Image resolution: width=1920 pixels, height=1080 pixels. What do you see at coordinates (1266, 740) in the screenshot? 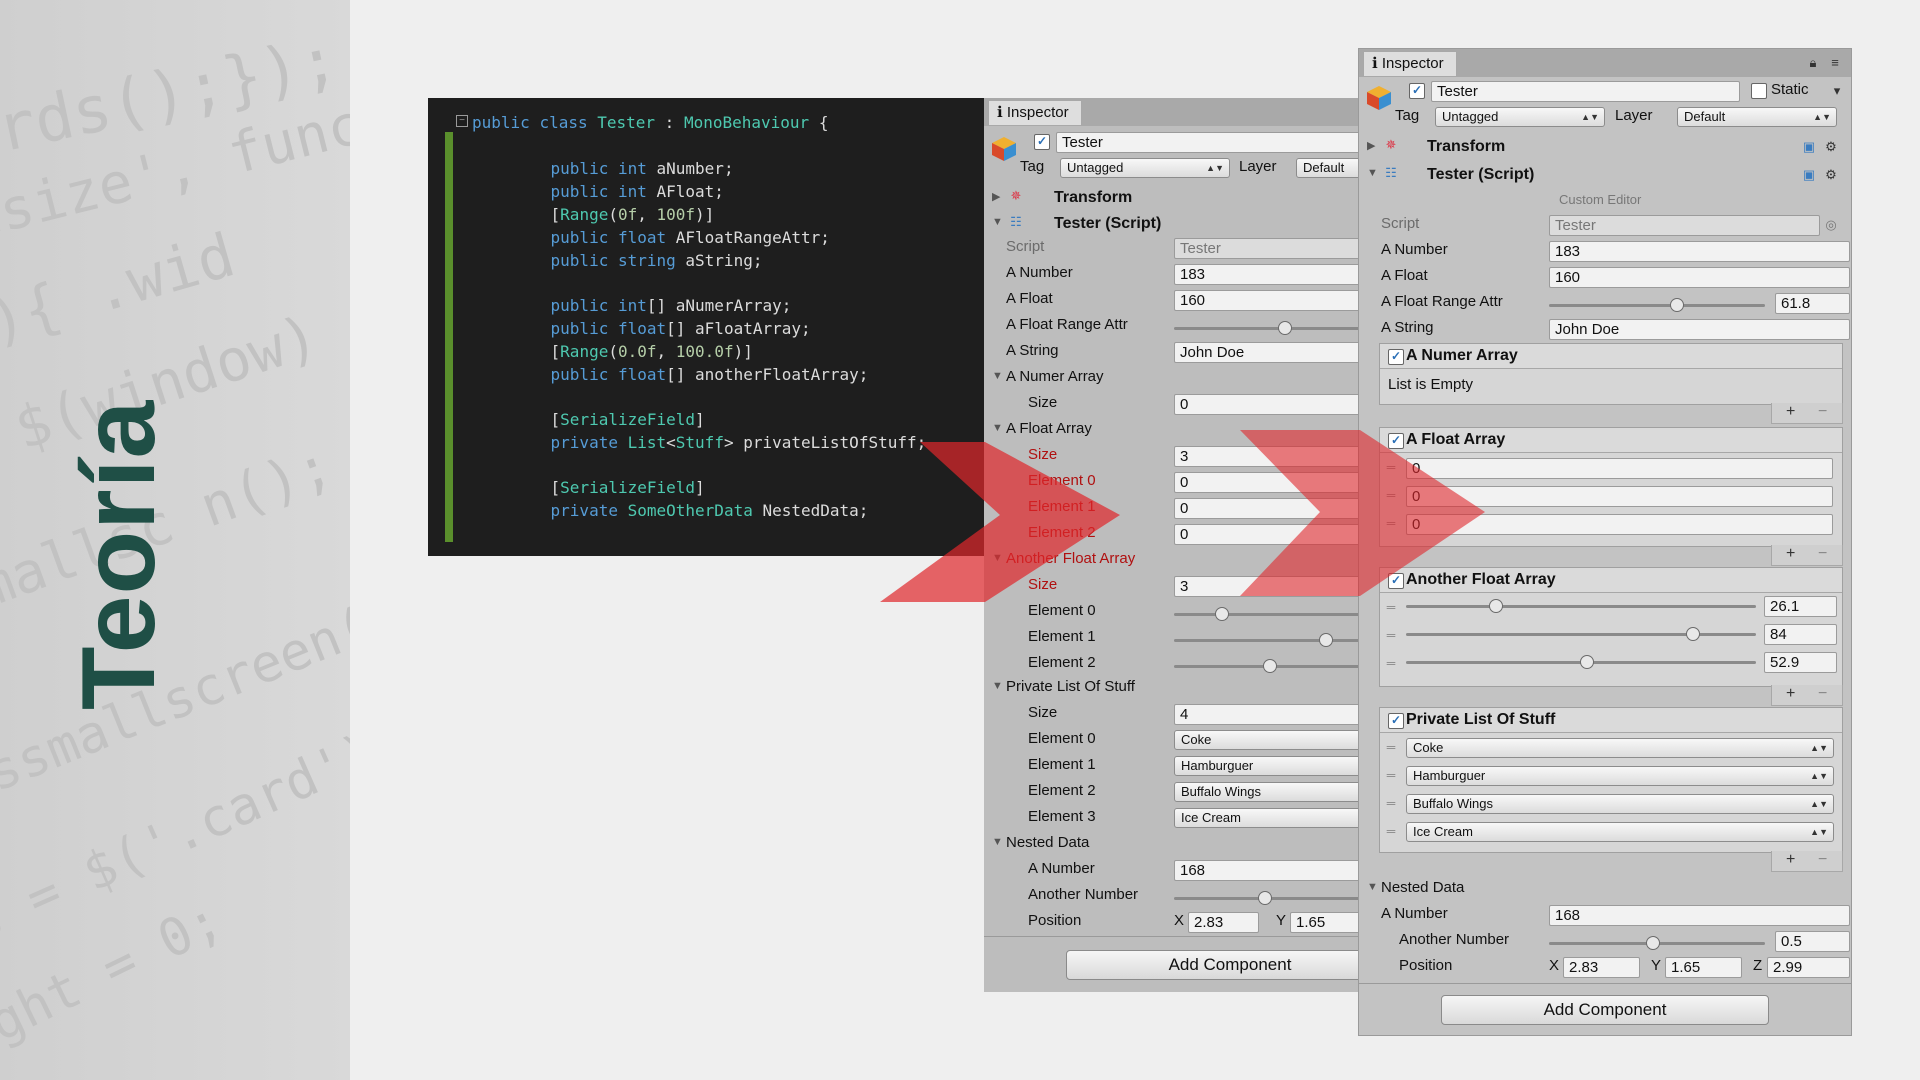
I see `private-list-element-dropdown: Coke` at bounding box center [1266, 740].